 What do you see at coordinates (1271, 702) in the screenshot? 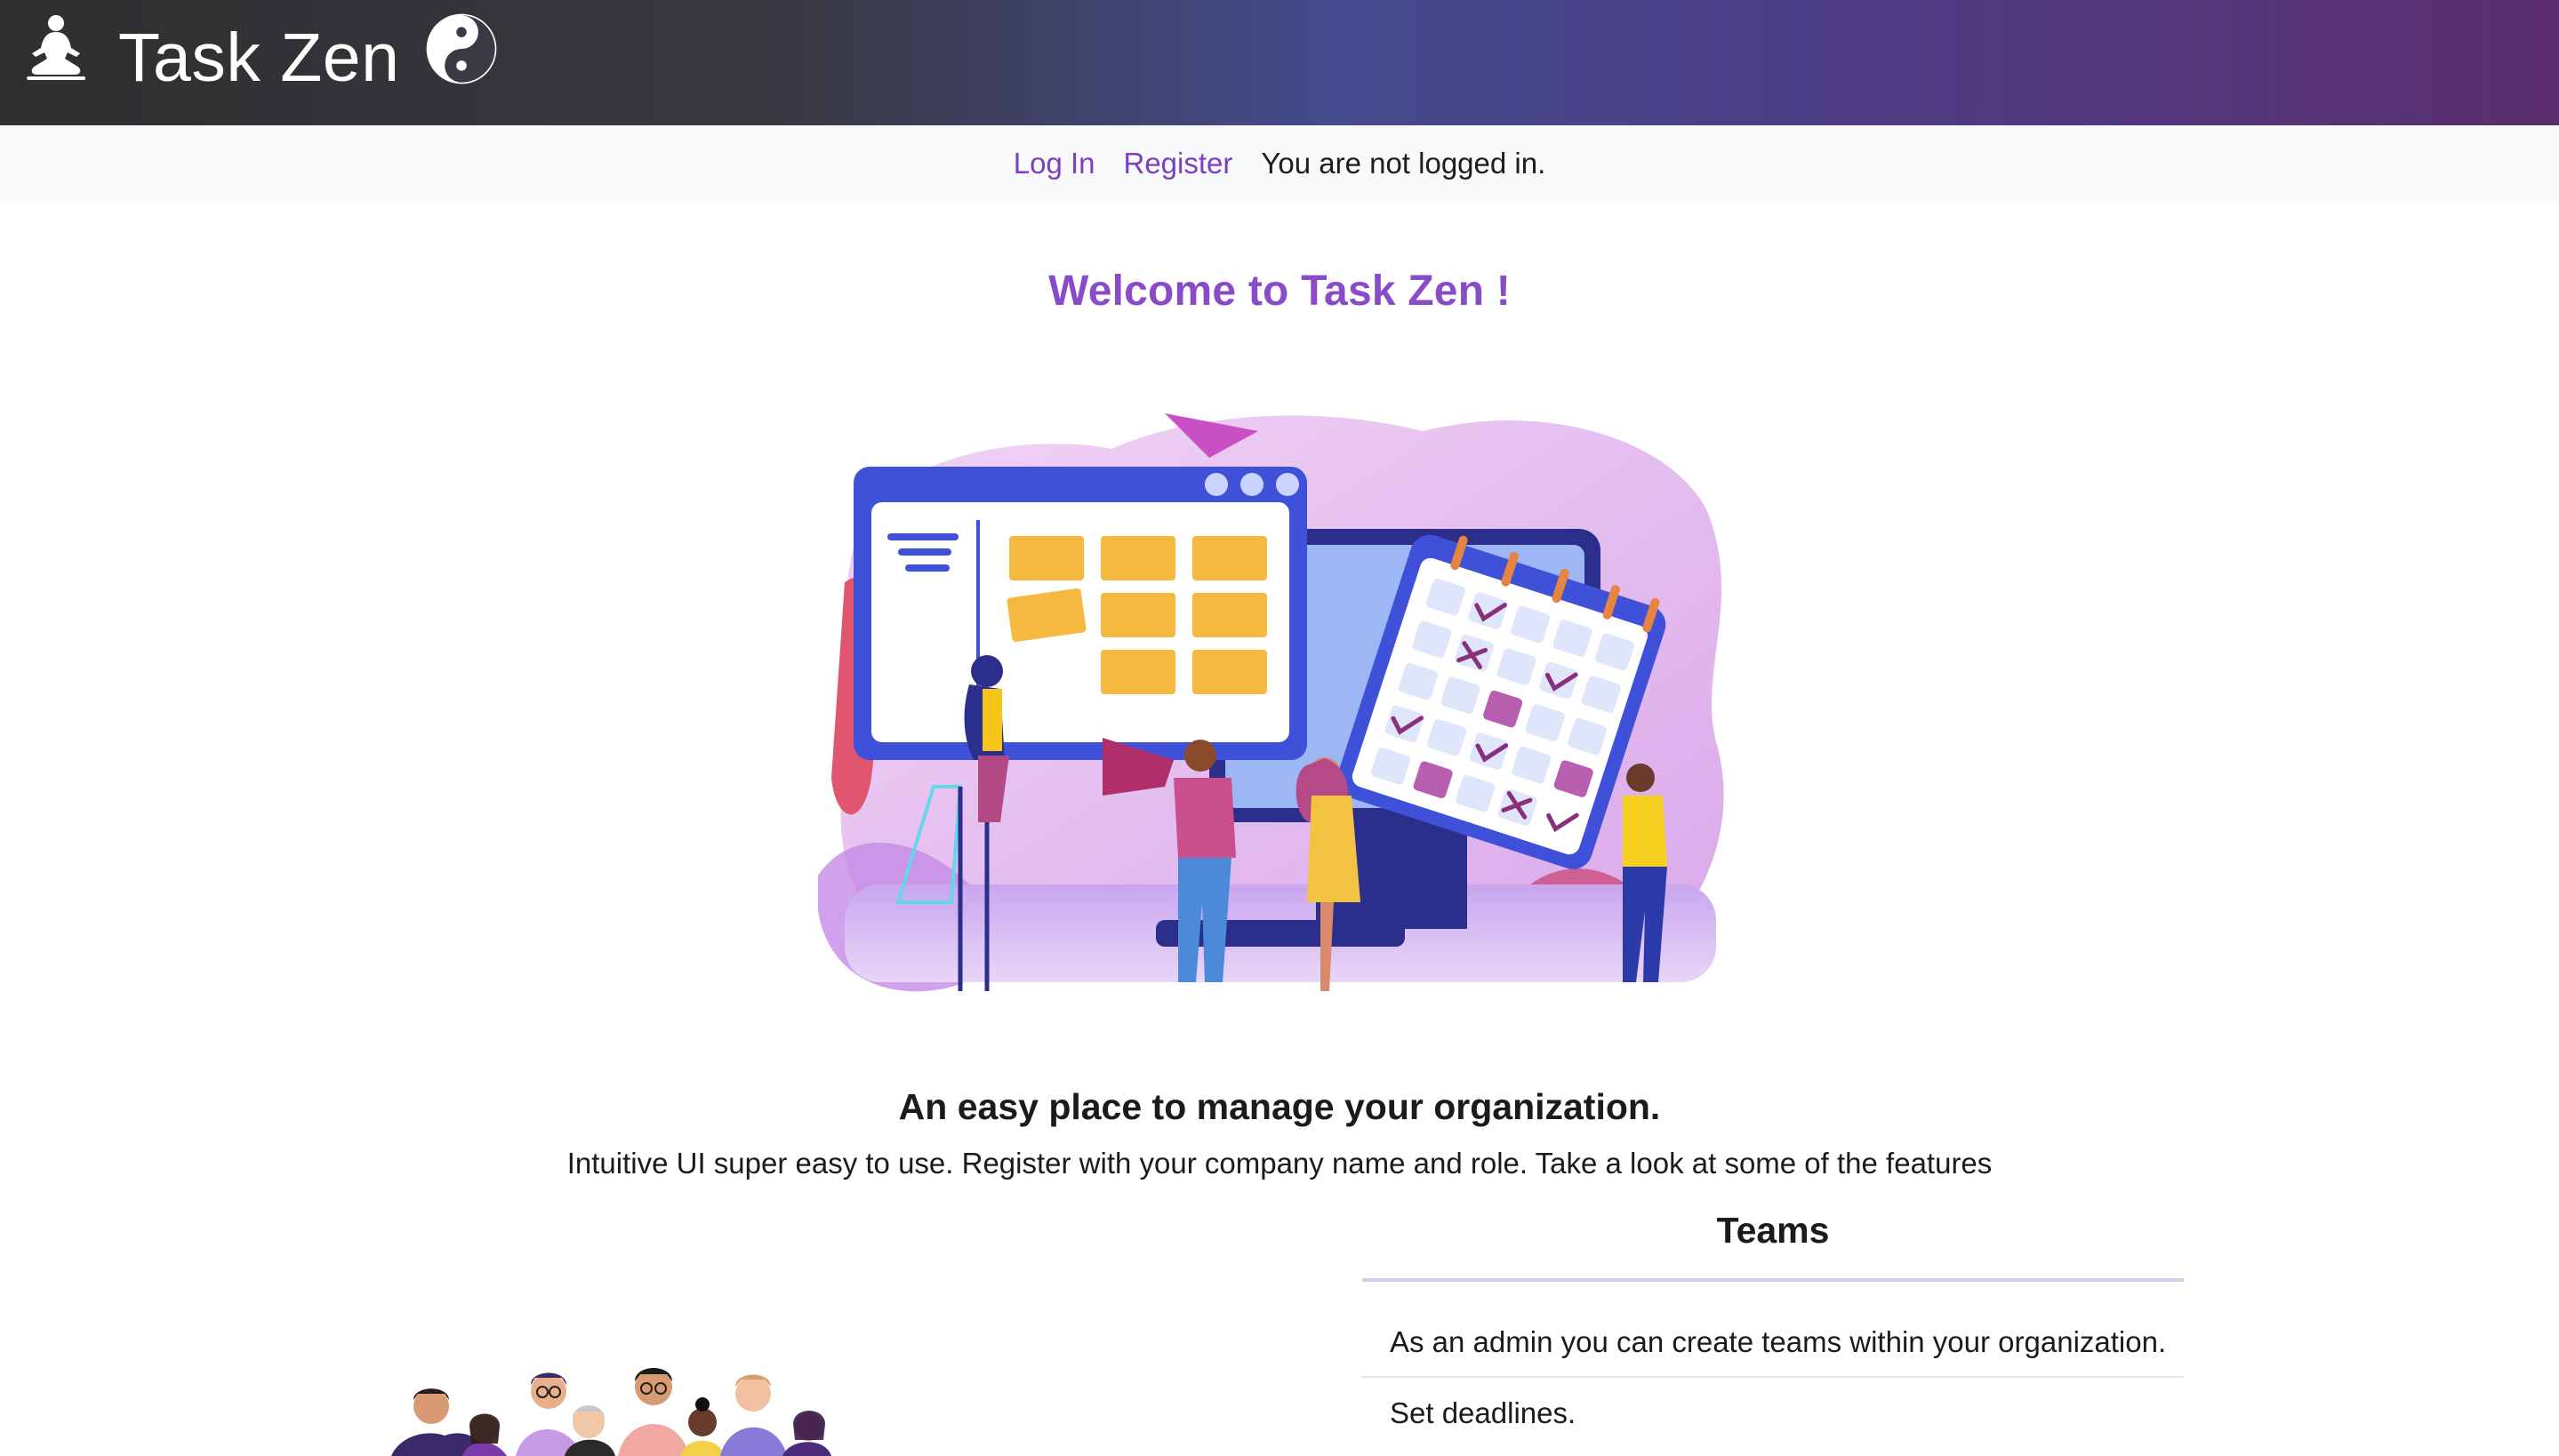
I see `task-board-illustration` at bounding box center [1271, 702].